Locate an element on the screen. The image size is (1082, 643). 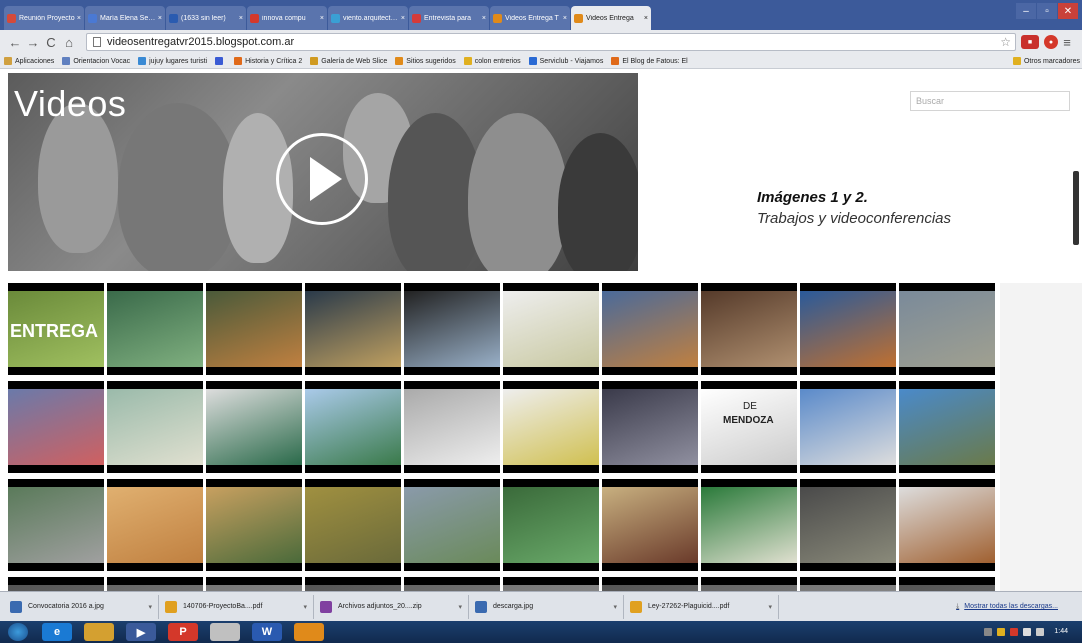
bookmark-item is located at coordinates (220, 61).